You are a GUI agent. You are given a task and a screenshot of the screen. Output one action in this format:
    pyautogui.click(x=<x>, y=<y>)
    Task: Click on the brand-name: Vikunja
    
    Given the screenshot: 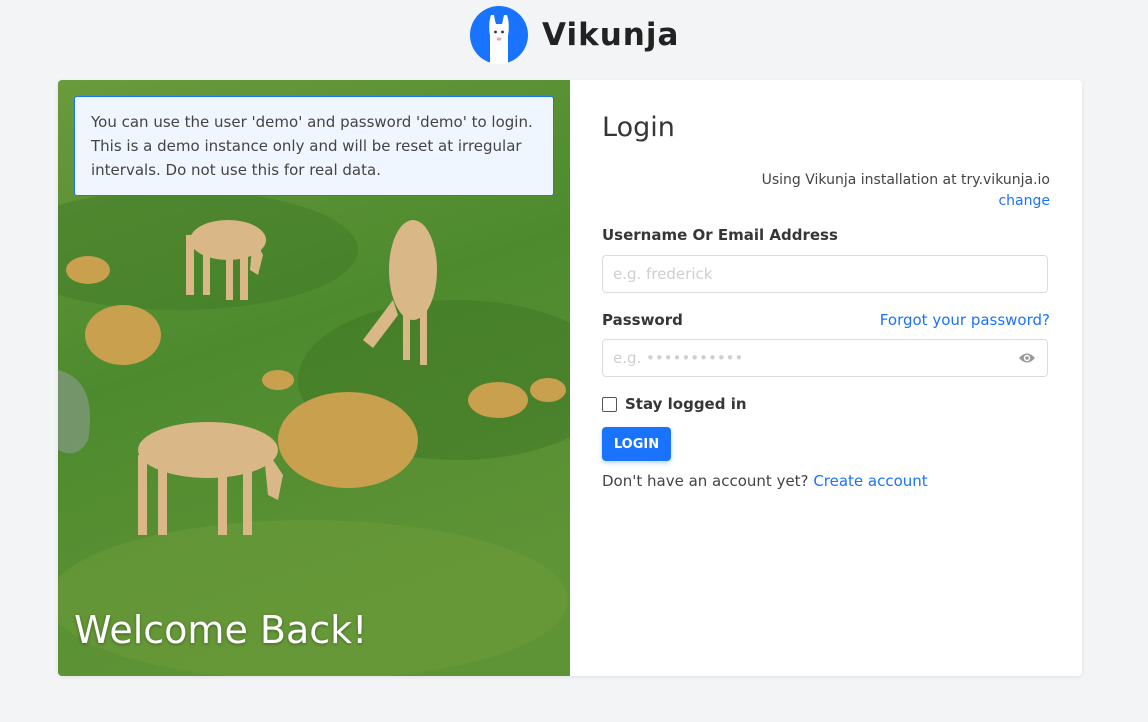 What is the action you would take?
    pyautogui.click(x=611, y=35)
    